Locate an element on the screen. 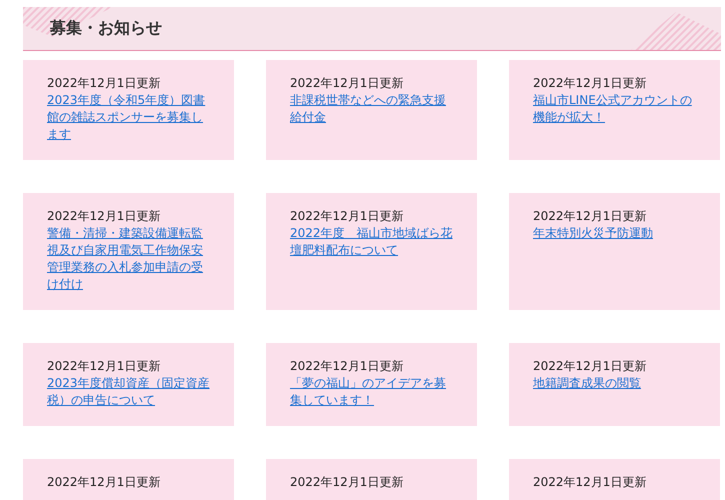 The image size is (725, 500). news-link: 2023年度（令和5年度）図書館の雑誌スポンサーを募集します is located at coordinates (130, 117).